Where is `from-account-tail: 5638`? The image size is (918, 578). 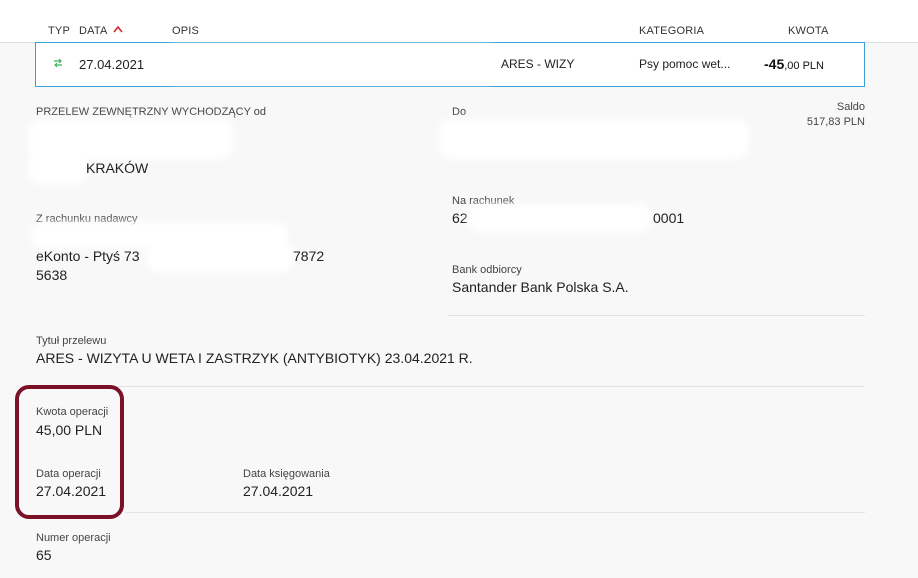
from-account-tail: 5638 is located at coordinates (52, 275).